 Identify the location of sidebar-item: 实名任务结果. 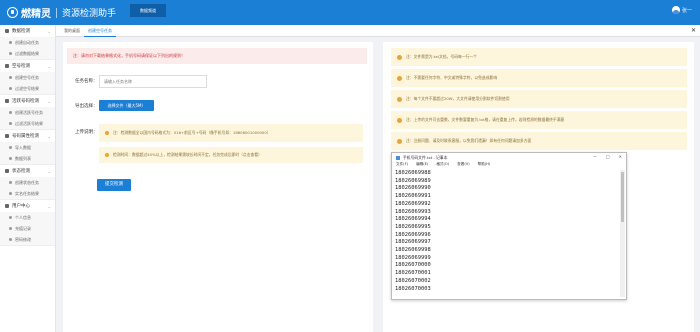
(27, 193).